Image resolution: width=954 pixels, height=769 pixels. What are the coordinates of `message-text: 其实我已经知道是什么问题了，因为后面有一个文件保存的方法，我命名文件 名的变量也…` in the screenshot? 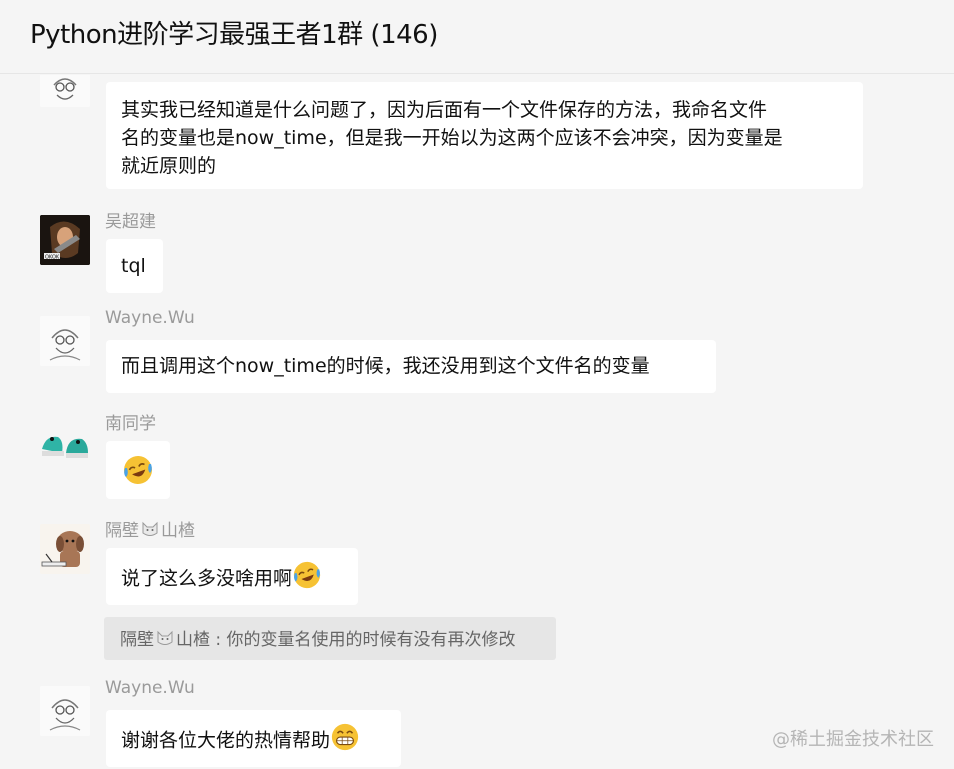 It's located at (452, 138).